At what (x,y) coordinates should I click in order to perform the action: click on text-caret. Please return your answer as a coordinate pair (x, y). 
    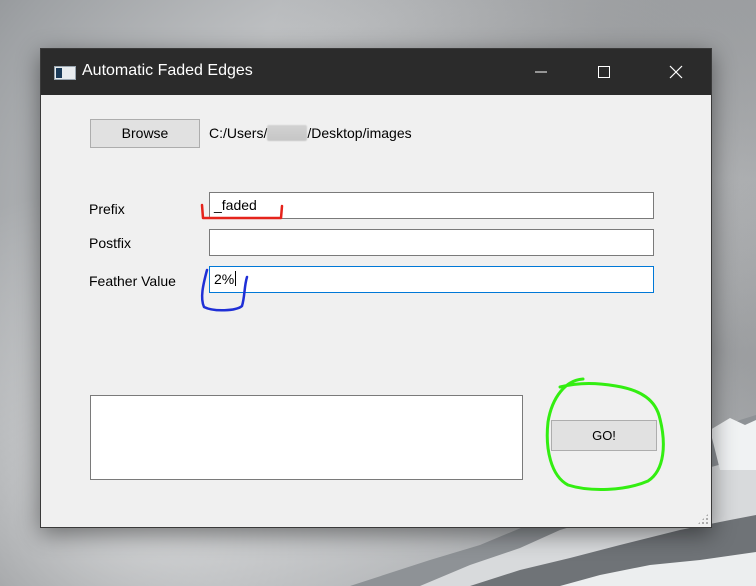
    Looking at the image, I should click on (236, 278).